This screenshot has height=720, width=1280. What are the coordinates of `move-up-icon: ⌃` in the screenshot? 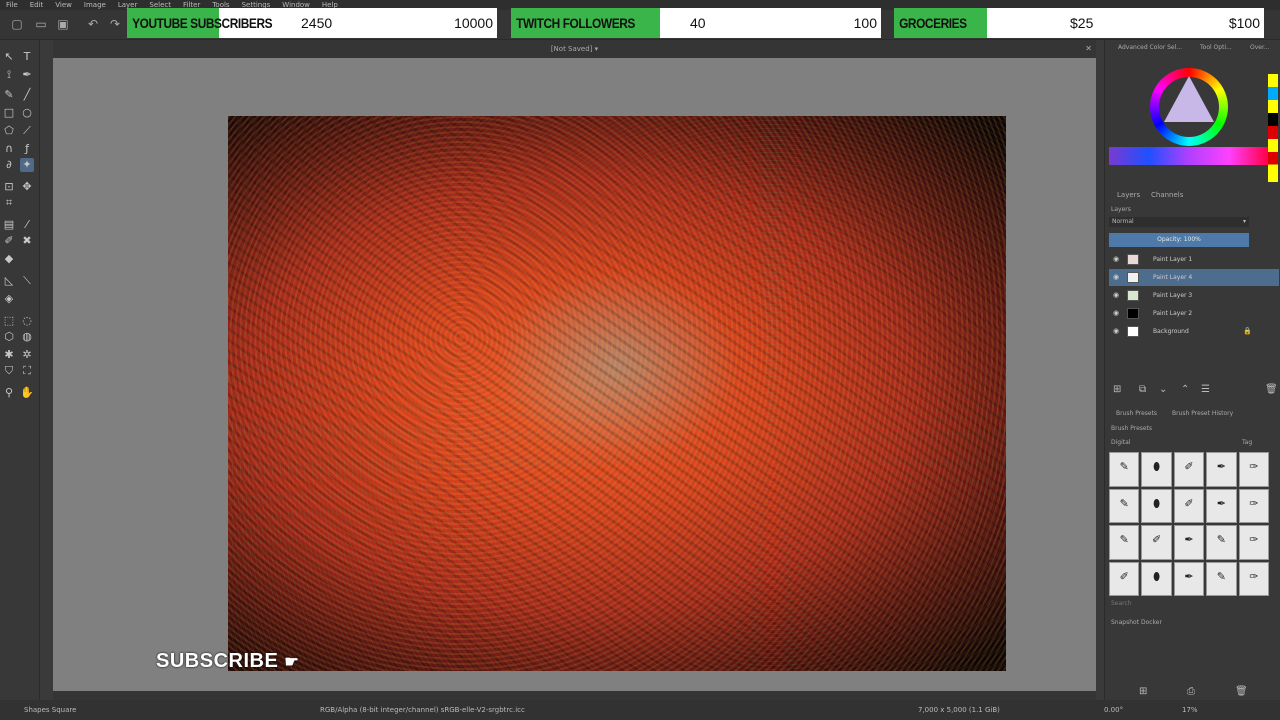 It's located at (1185, 389).